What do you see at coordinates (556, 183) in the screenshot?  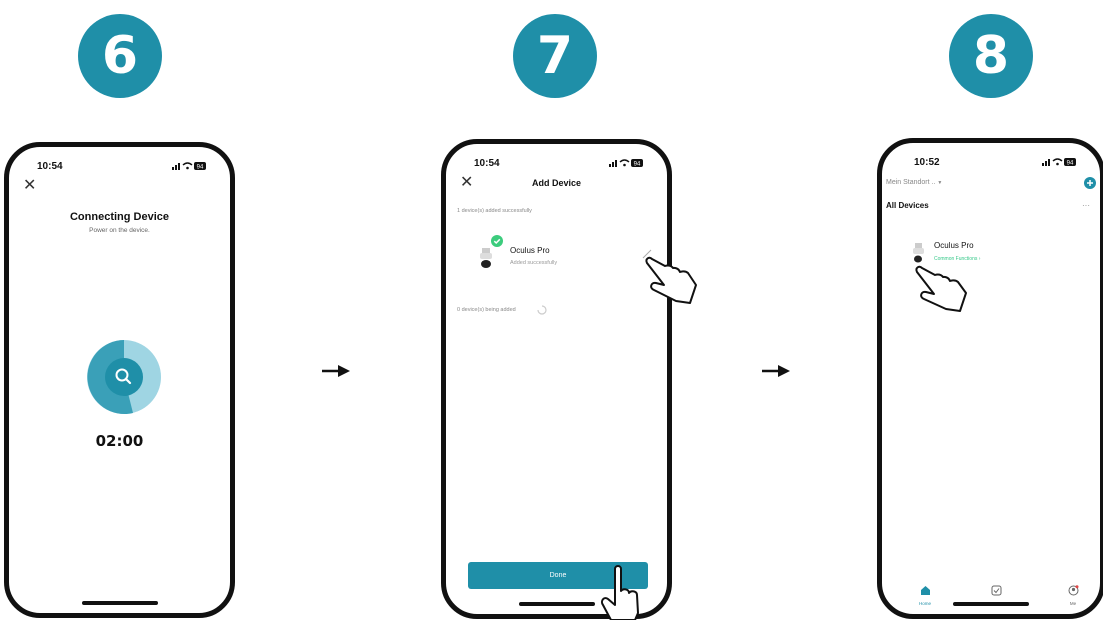 I see `page-title: Add Device` at bounding box center [556, 183].